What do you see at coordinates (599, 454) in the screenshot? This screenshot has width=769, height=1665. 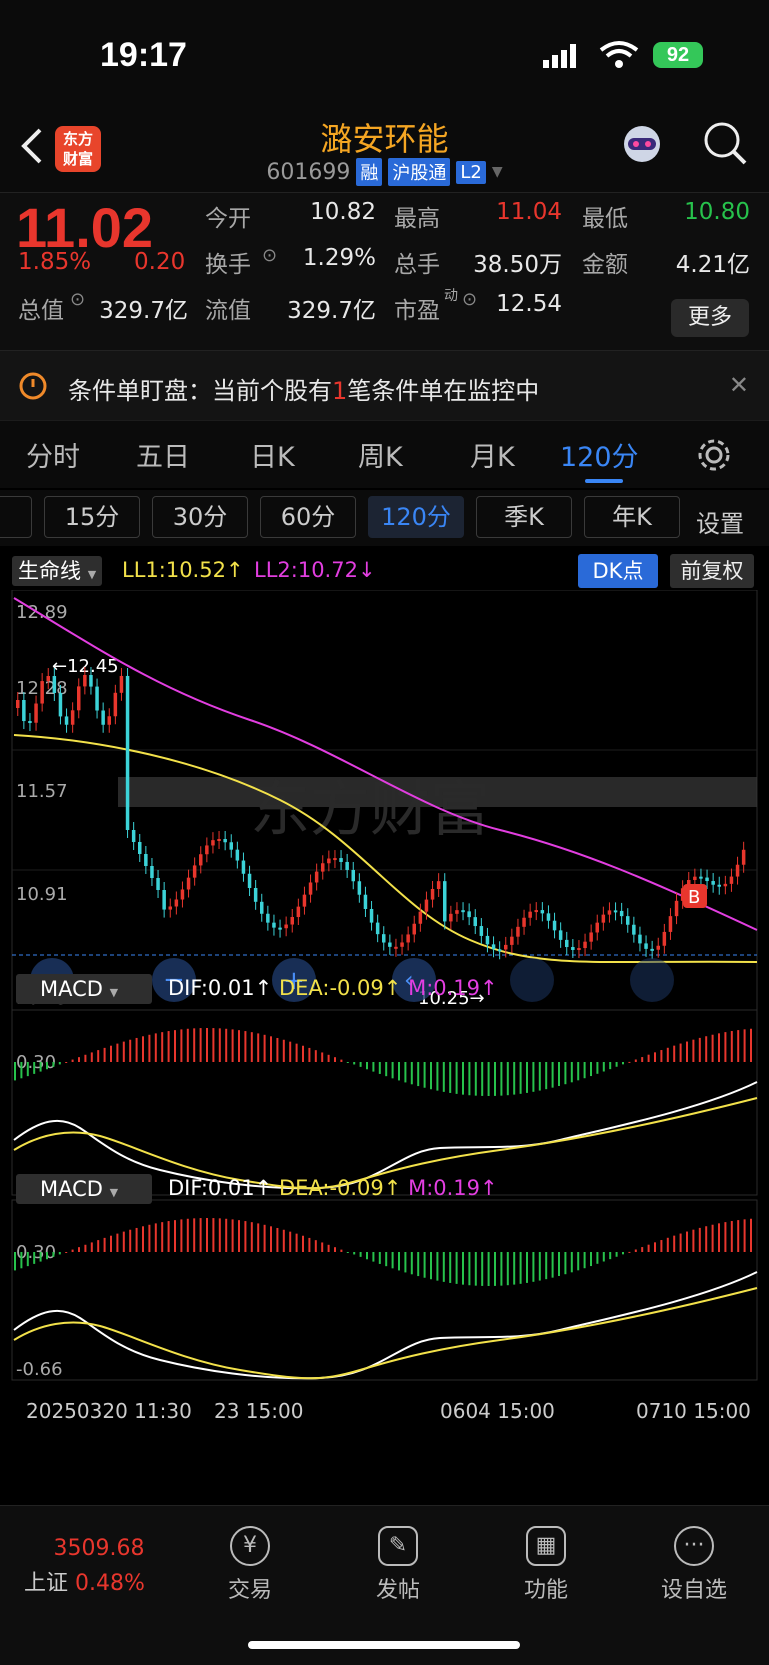 I see `tab-120min: 120分` at bounding box center [599, 454].